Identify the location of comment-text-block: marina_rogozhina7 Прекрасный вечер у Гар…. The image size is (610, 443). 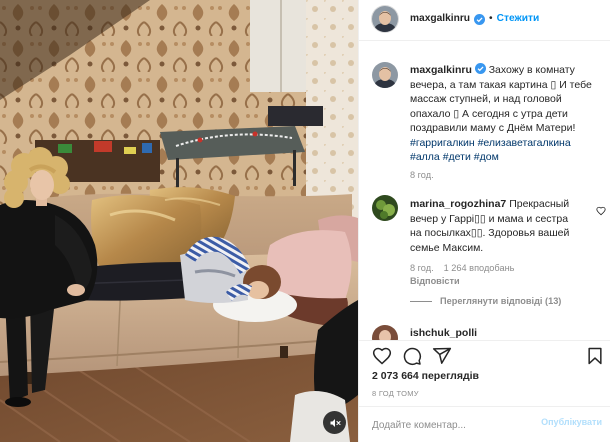
(491, 226).